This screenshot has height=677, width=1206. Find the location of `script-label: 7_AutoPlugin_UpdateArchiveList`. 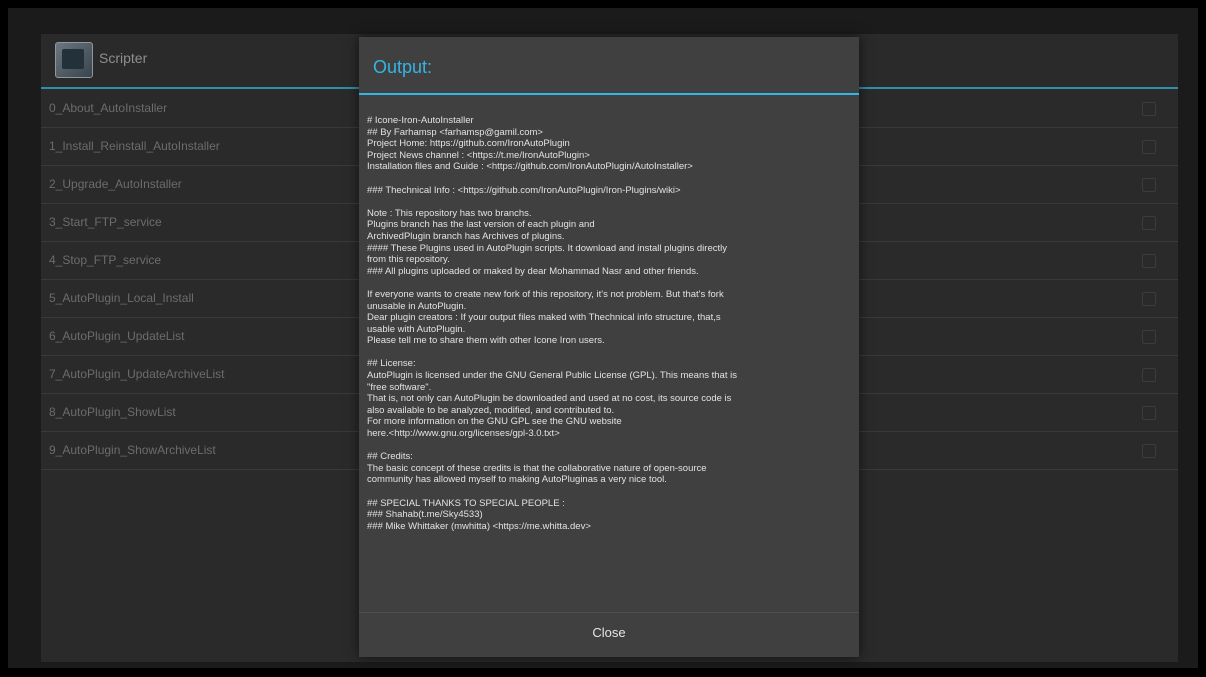

script-label: 7_AutoPlugin_UpdateArchiveList is located at coordinates (137, 374).